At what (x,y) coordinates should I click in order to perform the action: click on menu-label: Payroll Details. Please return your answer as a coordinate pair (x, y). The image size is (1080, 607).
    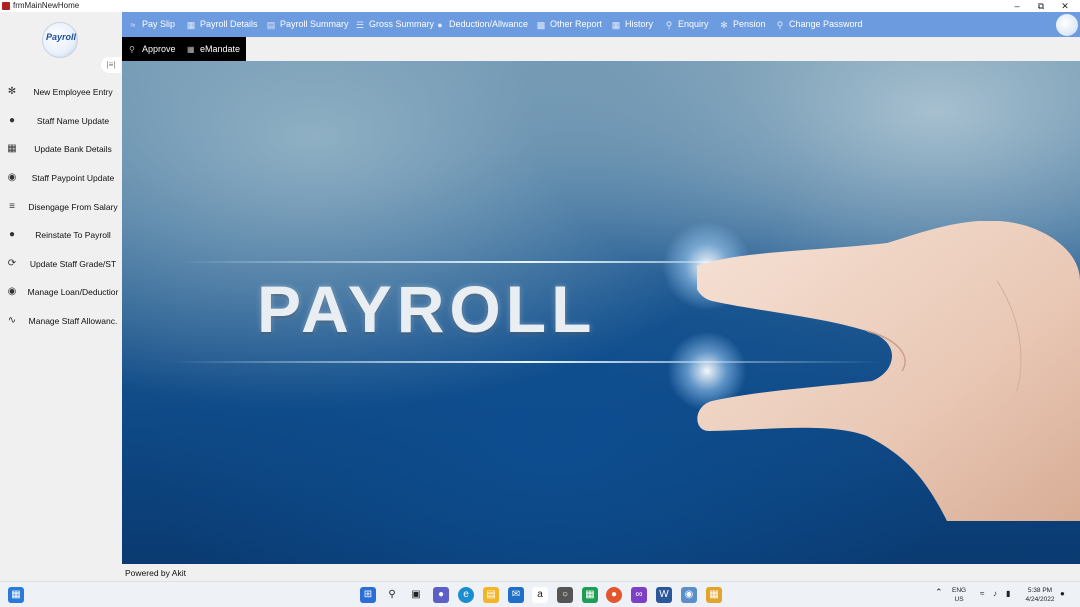
    Looking at the image, I should click on (229, 24).